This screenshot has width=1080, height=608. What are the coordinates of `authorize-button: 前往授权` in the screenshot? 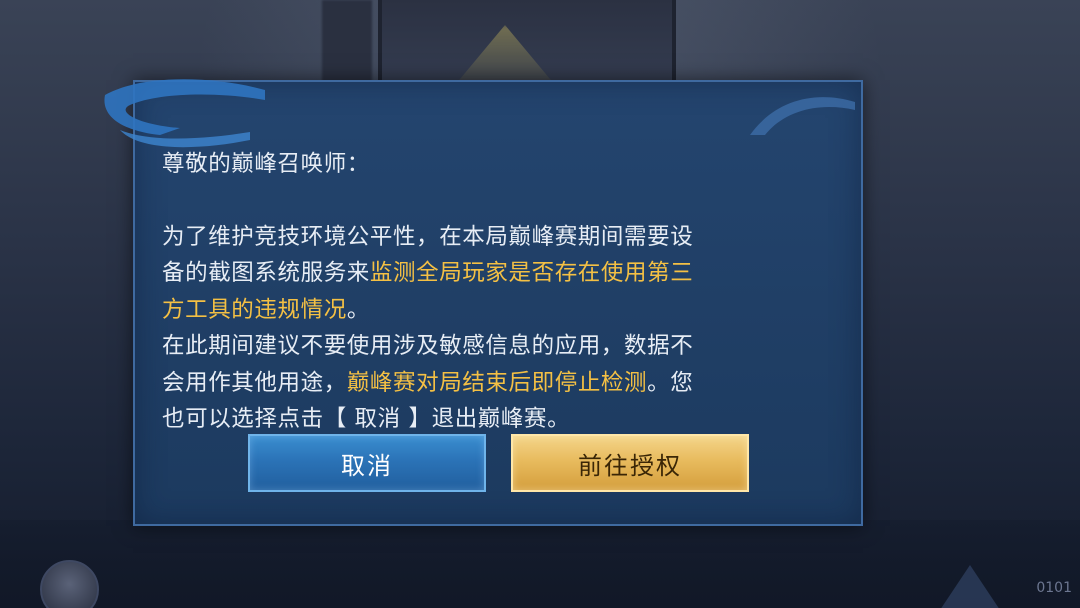 It's located at (630, 463).